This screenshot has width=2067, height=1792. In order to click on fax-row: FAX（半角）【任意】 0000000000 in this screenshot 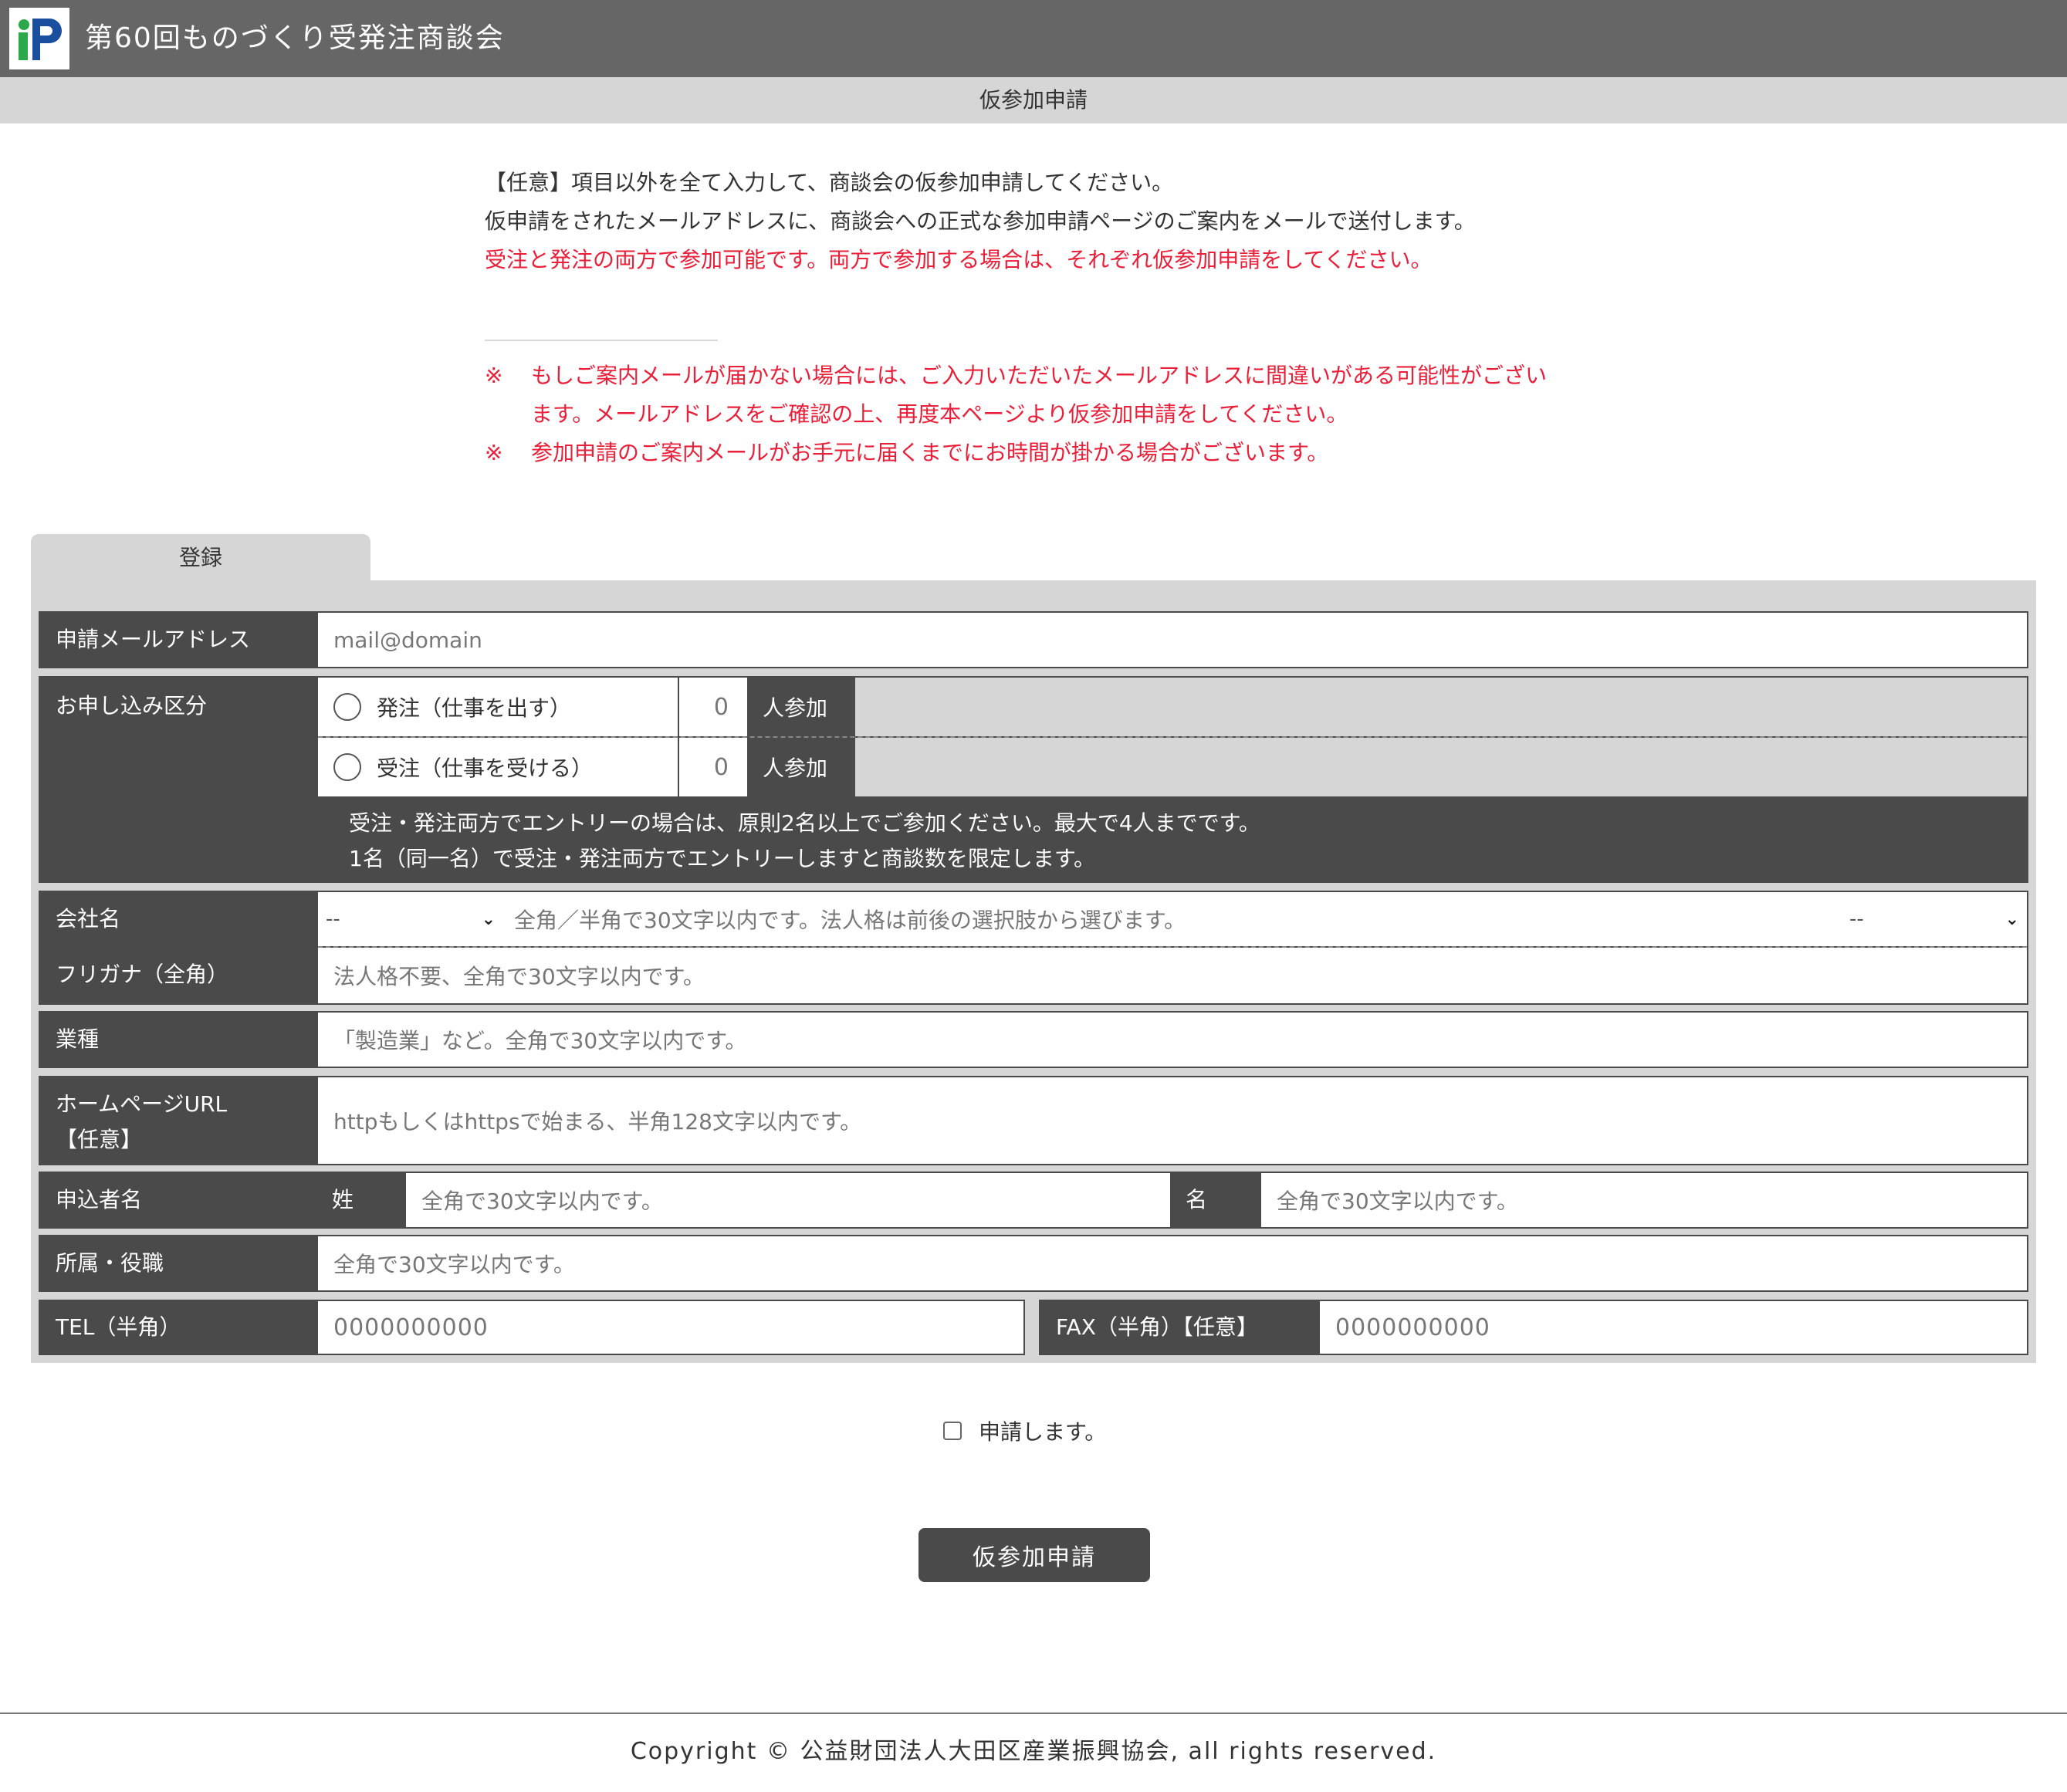, I will do `click(1533, 1328)`.